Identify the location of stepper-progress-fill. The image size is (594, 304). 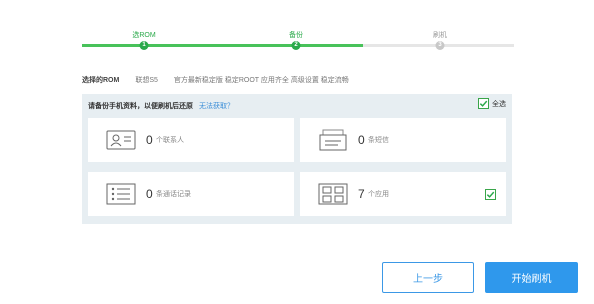
(222, 45).